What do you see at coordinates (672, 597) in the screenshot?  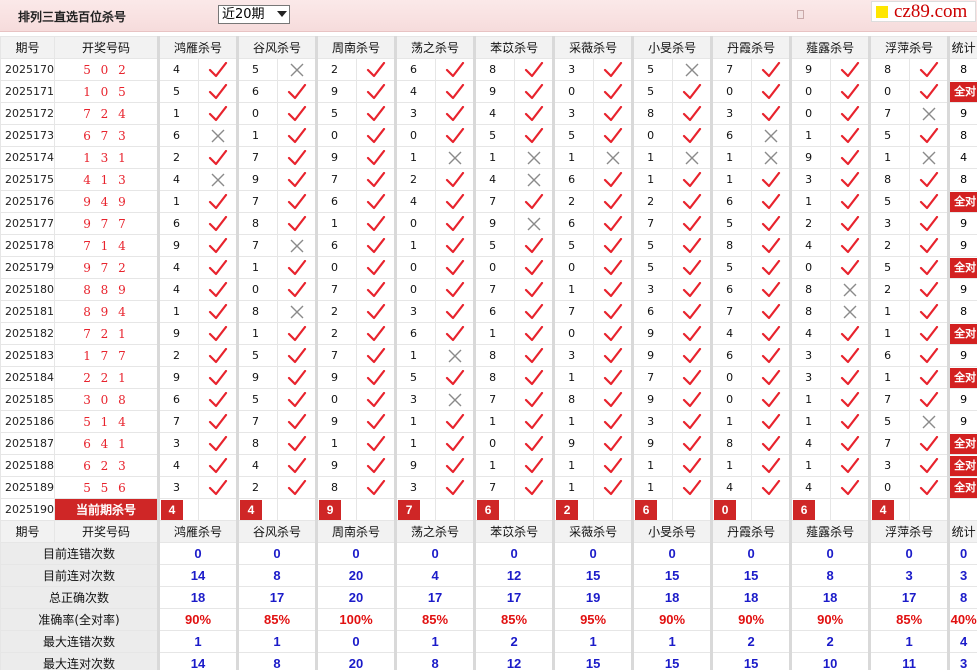 I see `stats-value: 18` at bounding box center [672, 597].